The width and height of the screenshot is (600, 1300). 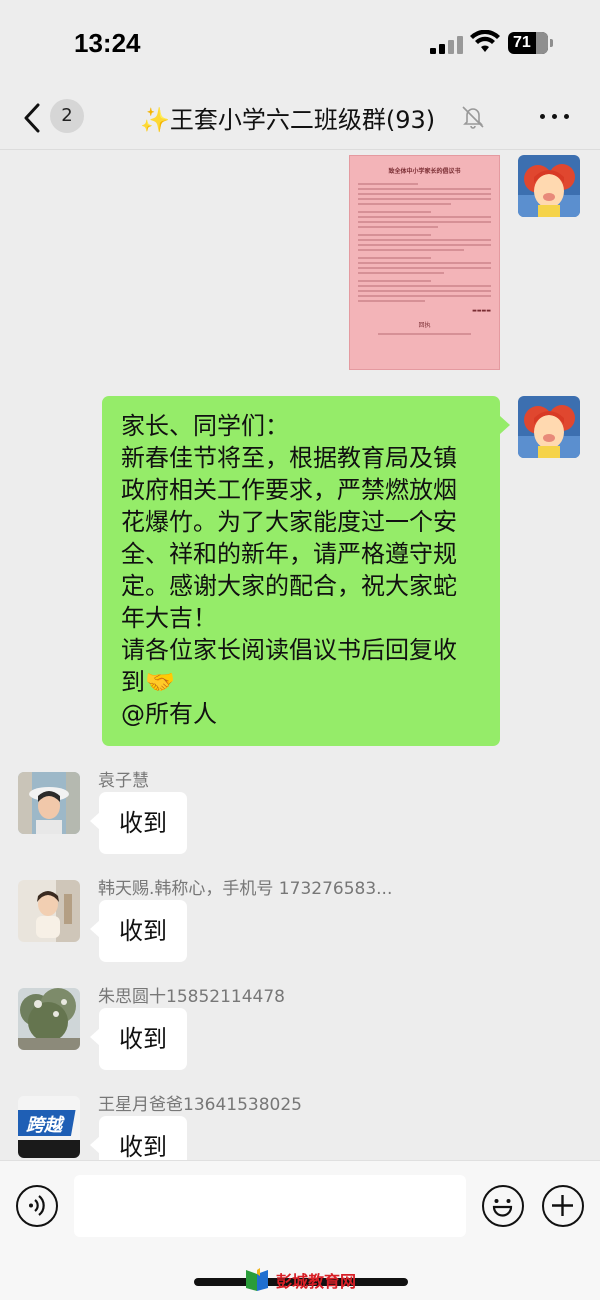 What do you see at coordinates (300, 43) in the screenshot?
I see `status-bar: 13:24 71` at bounding box center [300, 43].